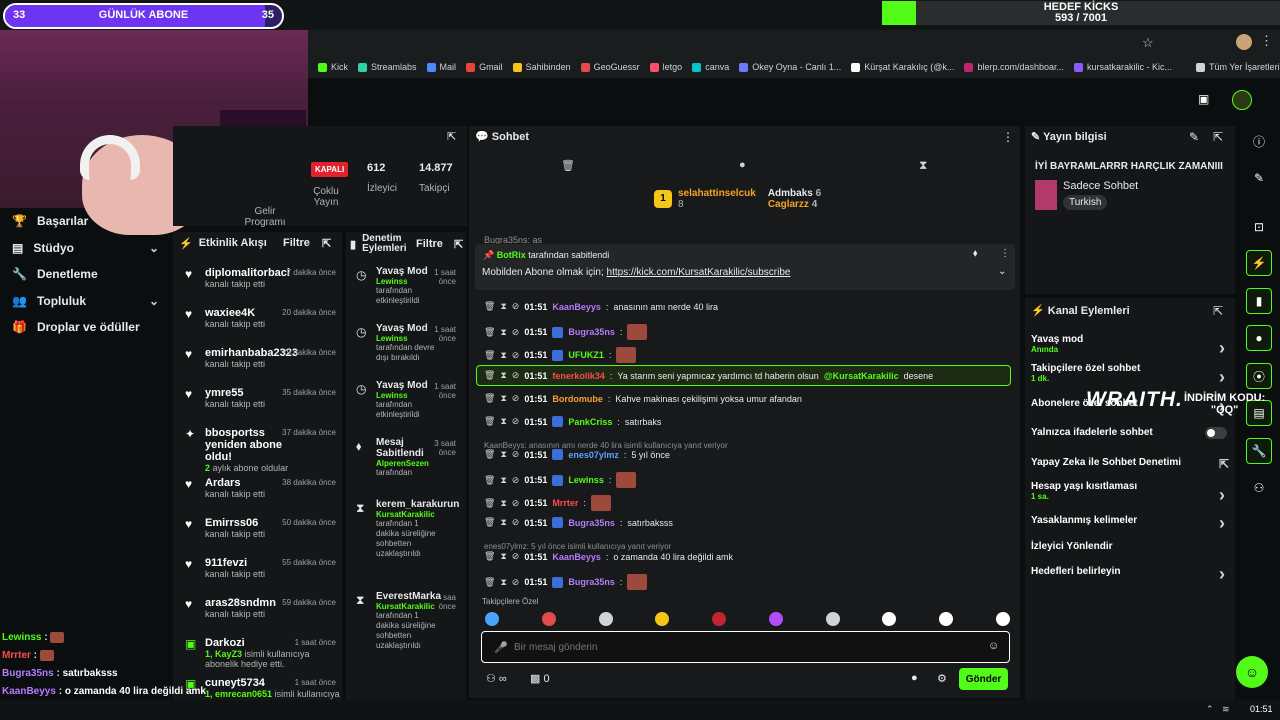 The width and height of the screenshot is (1280, 720). I want to click on nav-moderation: 🔧 Denetleme, so click(86, 274).